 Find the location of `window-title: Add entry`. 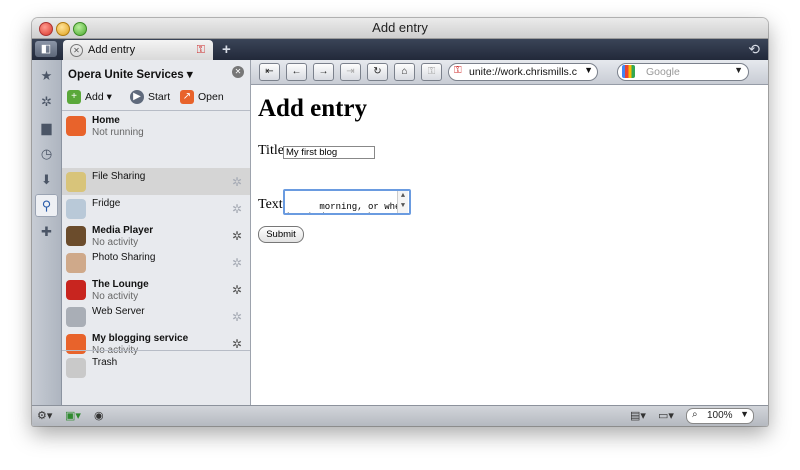

window-title: Add entry is located at coordinates (400, 27).